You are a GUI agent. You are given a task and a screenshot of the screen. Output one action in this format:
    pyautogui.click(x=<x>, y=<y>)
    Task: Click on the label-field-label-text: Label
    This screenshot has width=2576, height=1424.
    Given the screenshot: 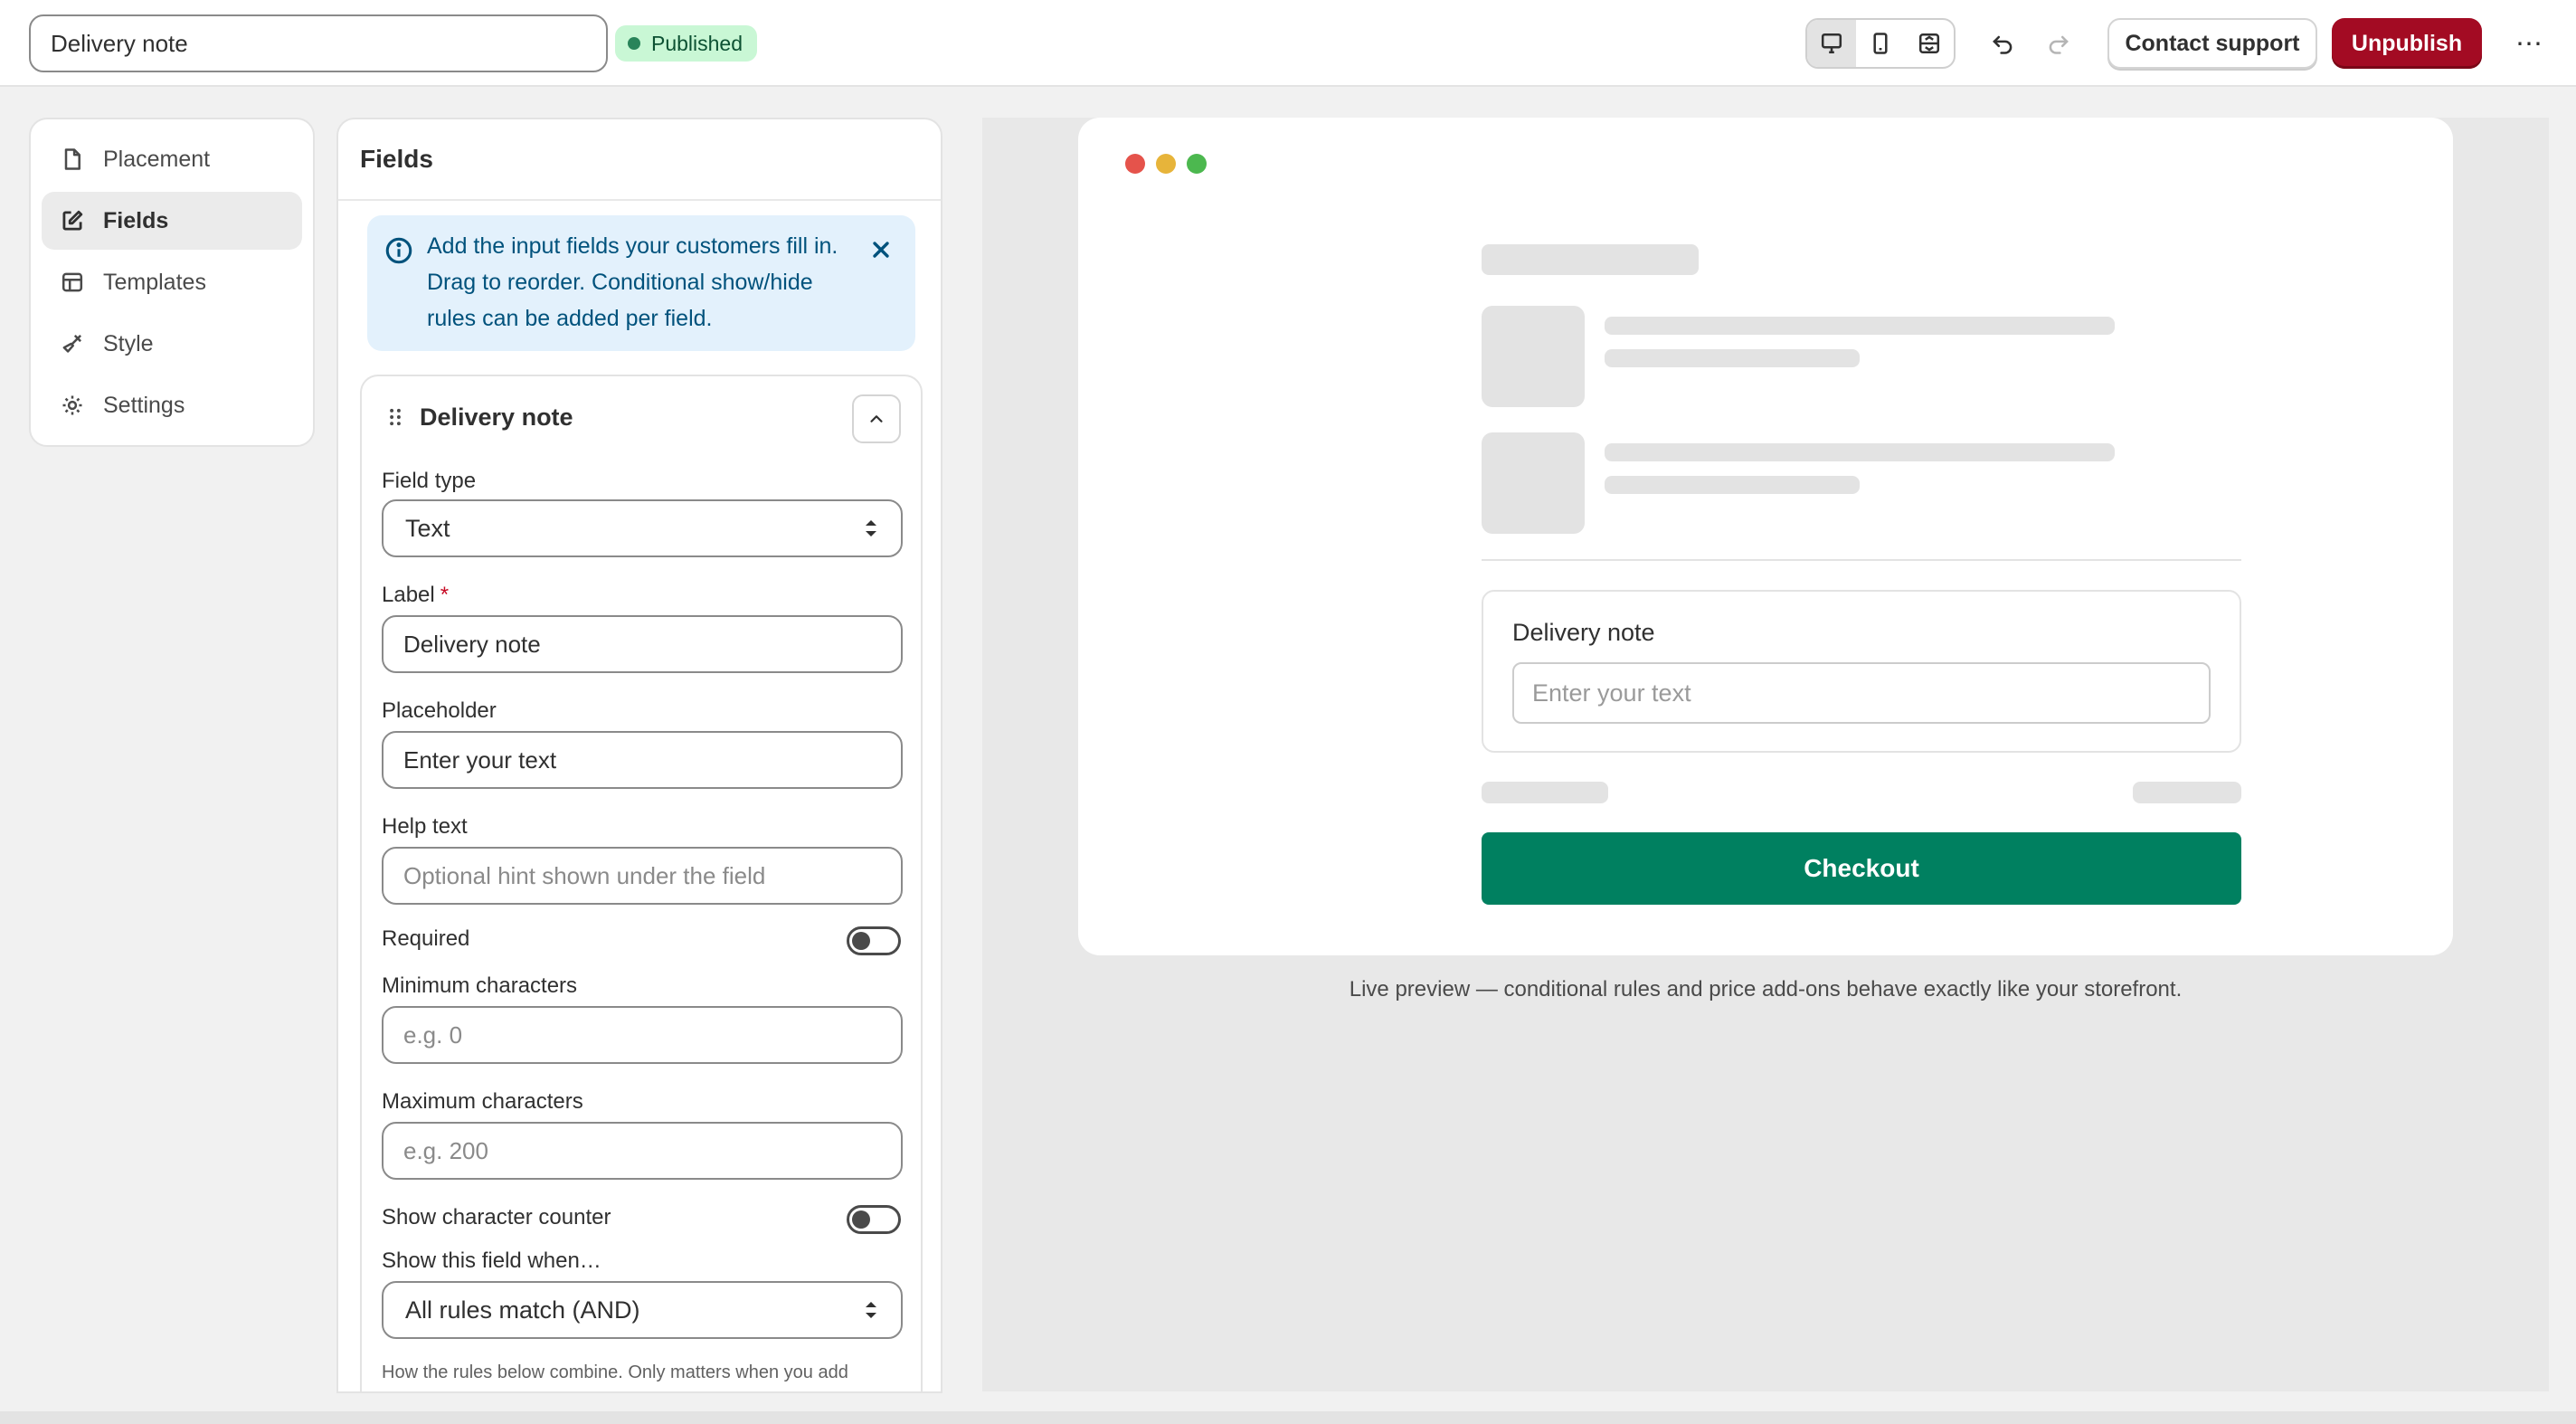 What is the action you would take?
    pyautogui.click(x=408, y=595)
    